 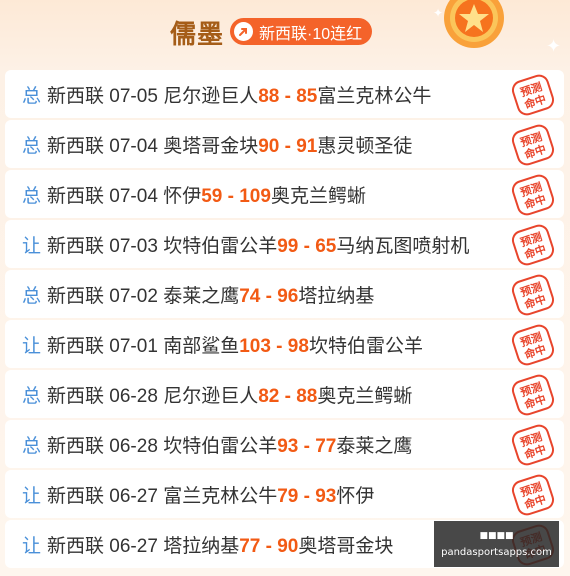 I want to click on match-text: 新西联 06-28 尼尔逊巨人82 - 88奥克兰鳄蜥, so click(x=229, y=394).